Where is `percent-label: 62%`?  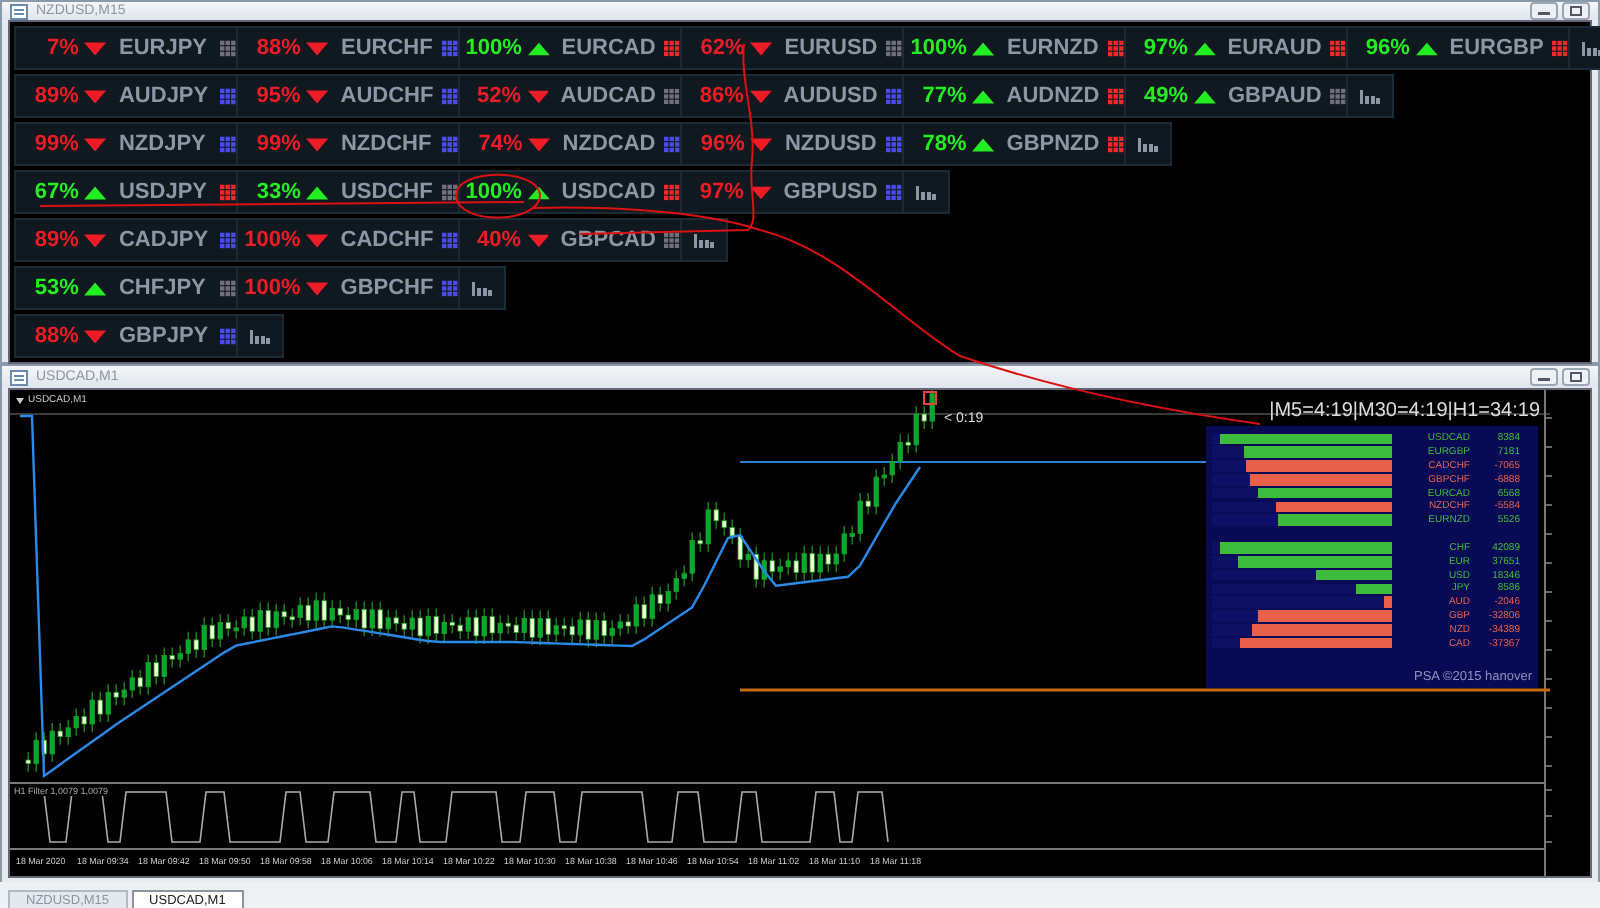
percent-label: 62% is located at coordinates (721, 48).